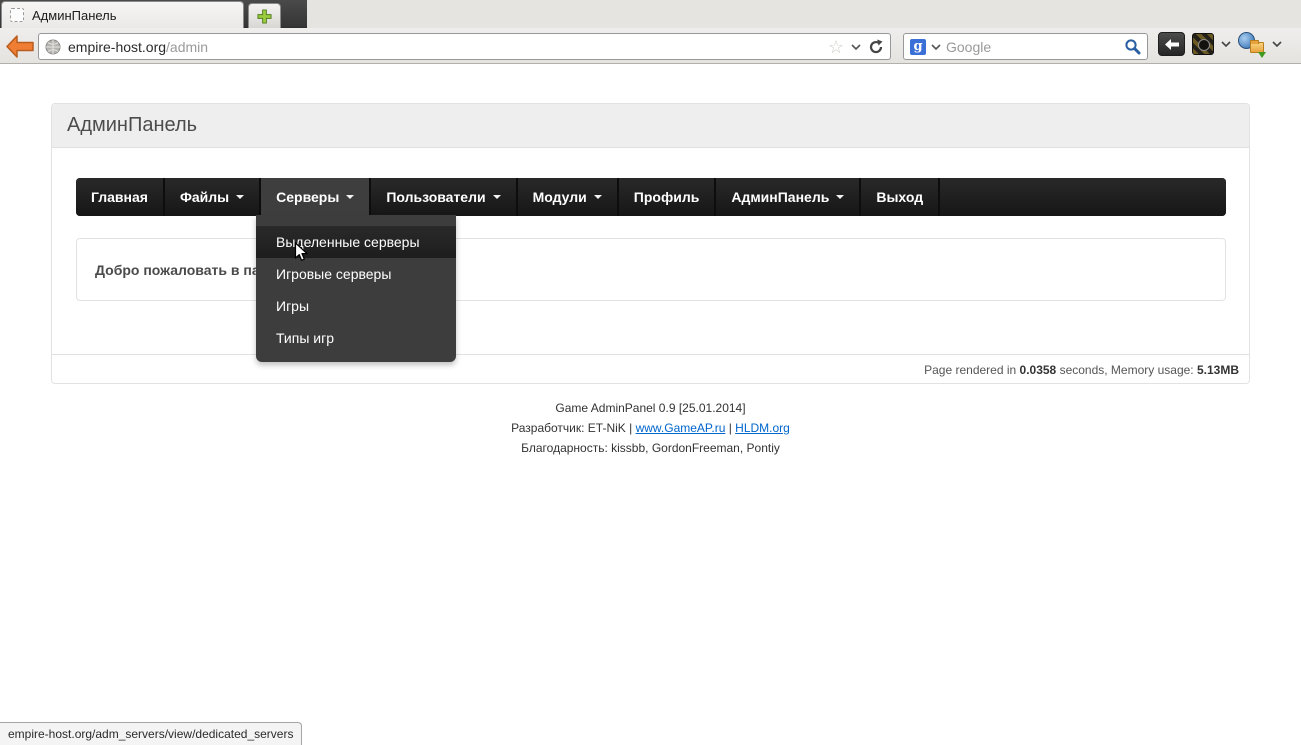  Describe the element at coordinates (1217, 369) in the screenshot. I see `memory-usage: 5.13MB` at that location.